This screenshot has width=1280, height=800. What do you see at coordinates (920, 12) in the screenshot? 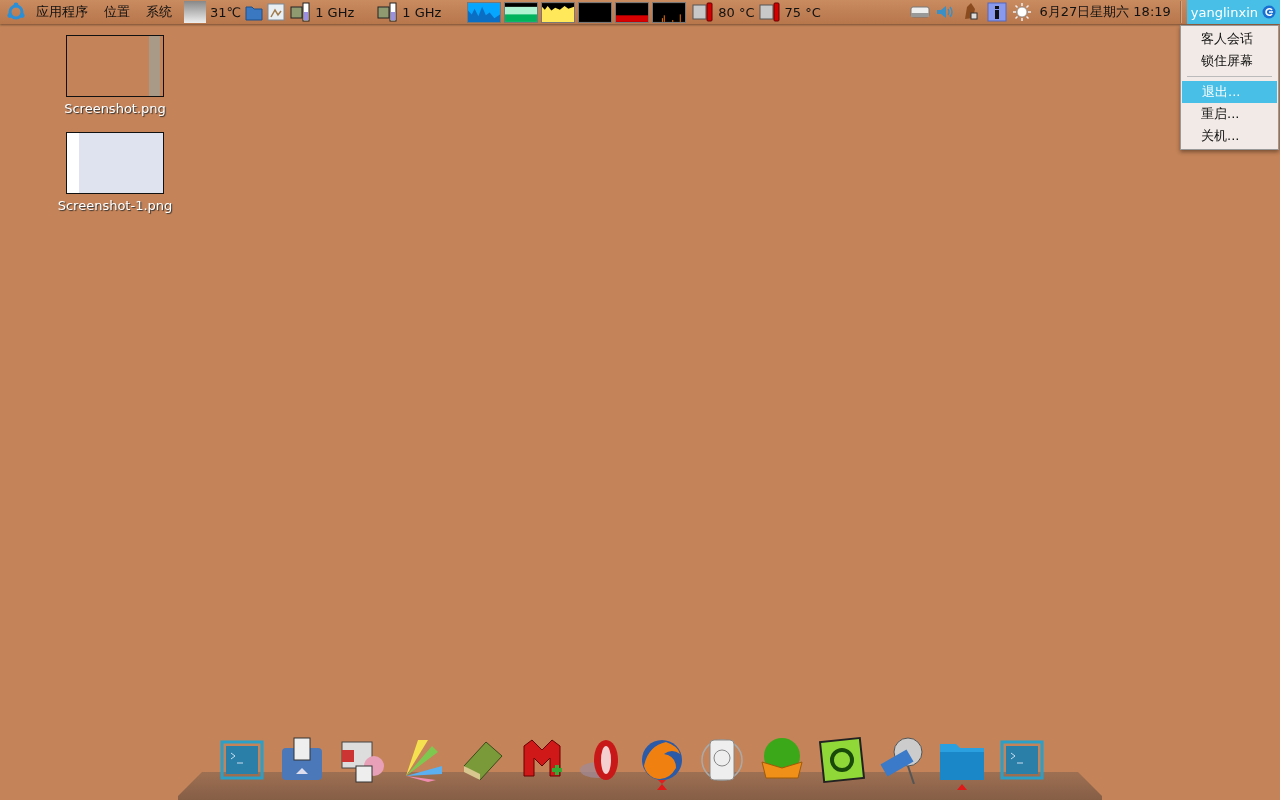
I see `drive-icon` at bounding box center [920, 12].